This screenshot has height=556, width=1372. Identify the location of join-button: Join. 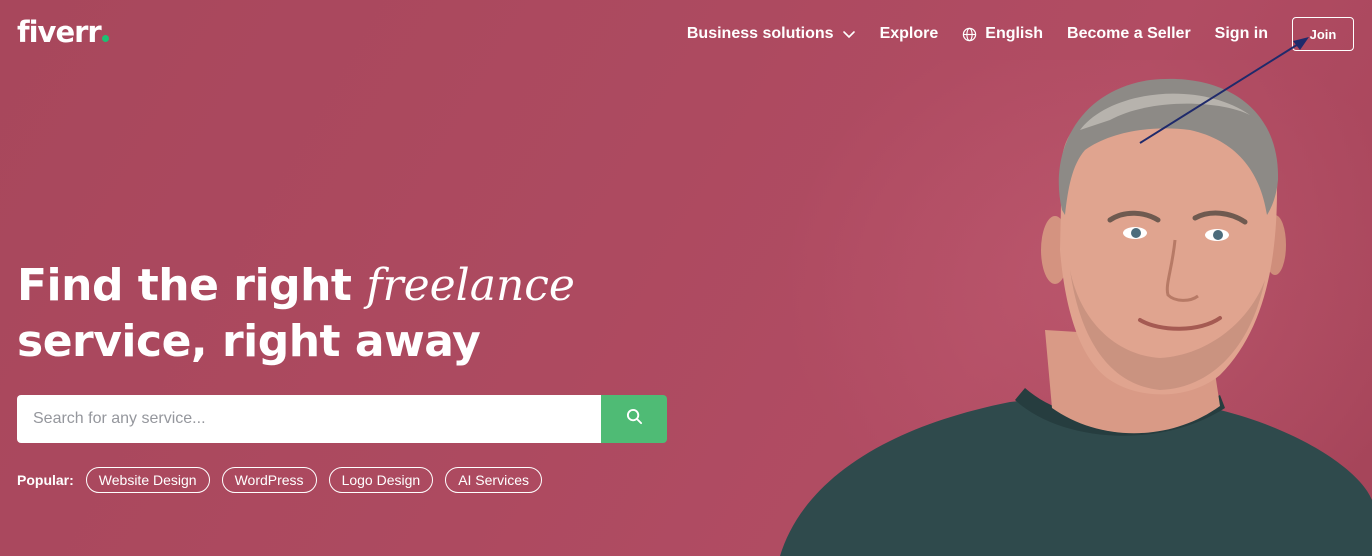
(1323, 34).